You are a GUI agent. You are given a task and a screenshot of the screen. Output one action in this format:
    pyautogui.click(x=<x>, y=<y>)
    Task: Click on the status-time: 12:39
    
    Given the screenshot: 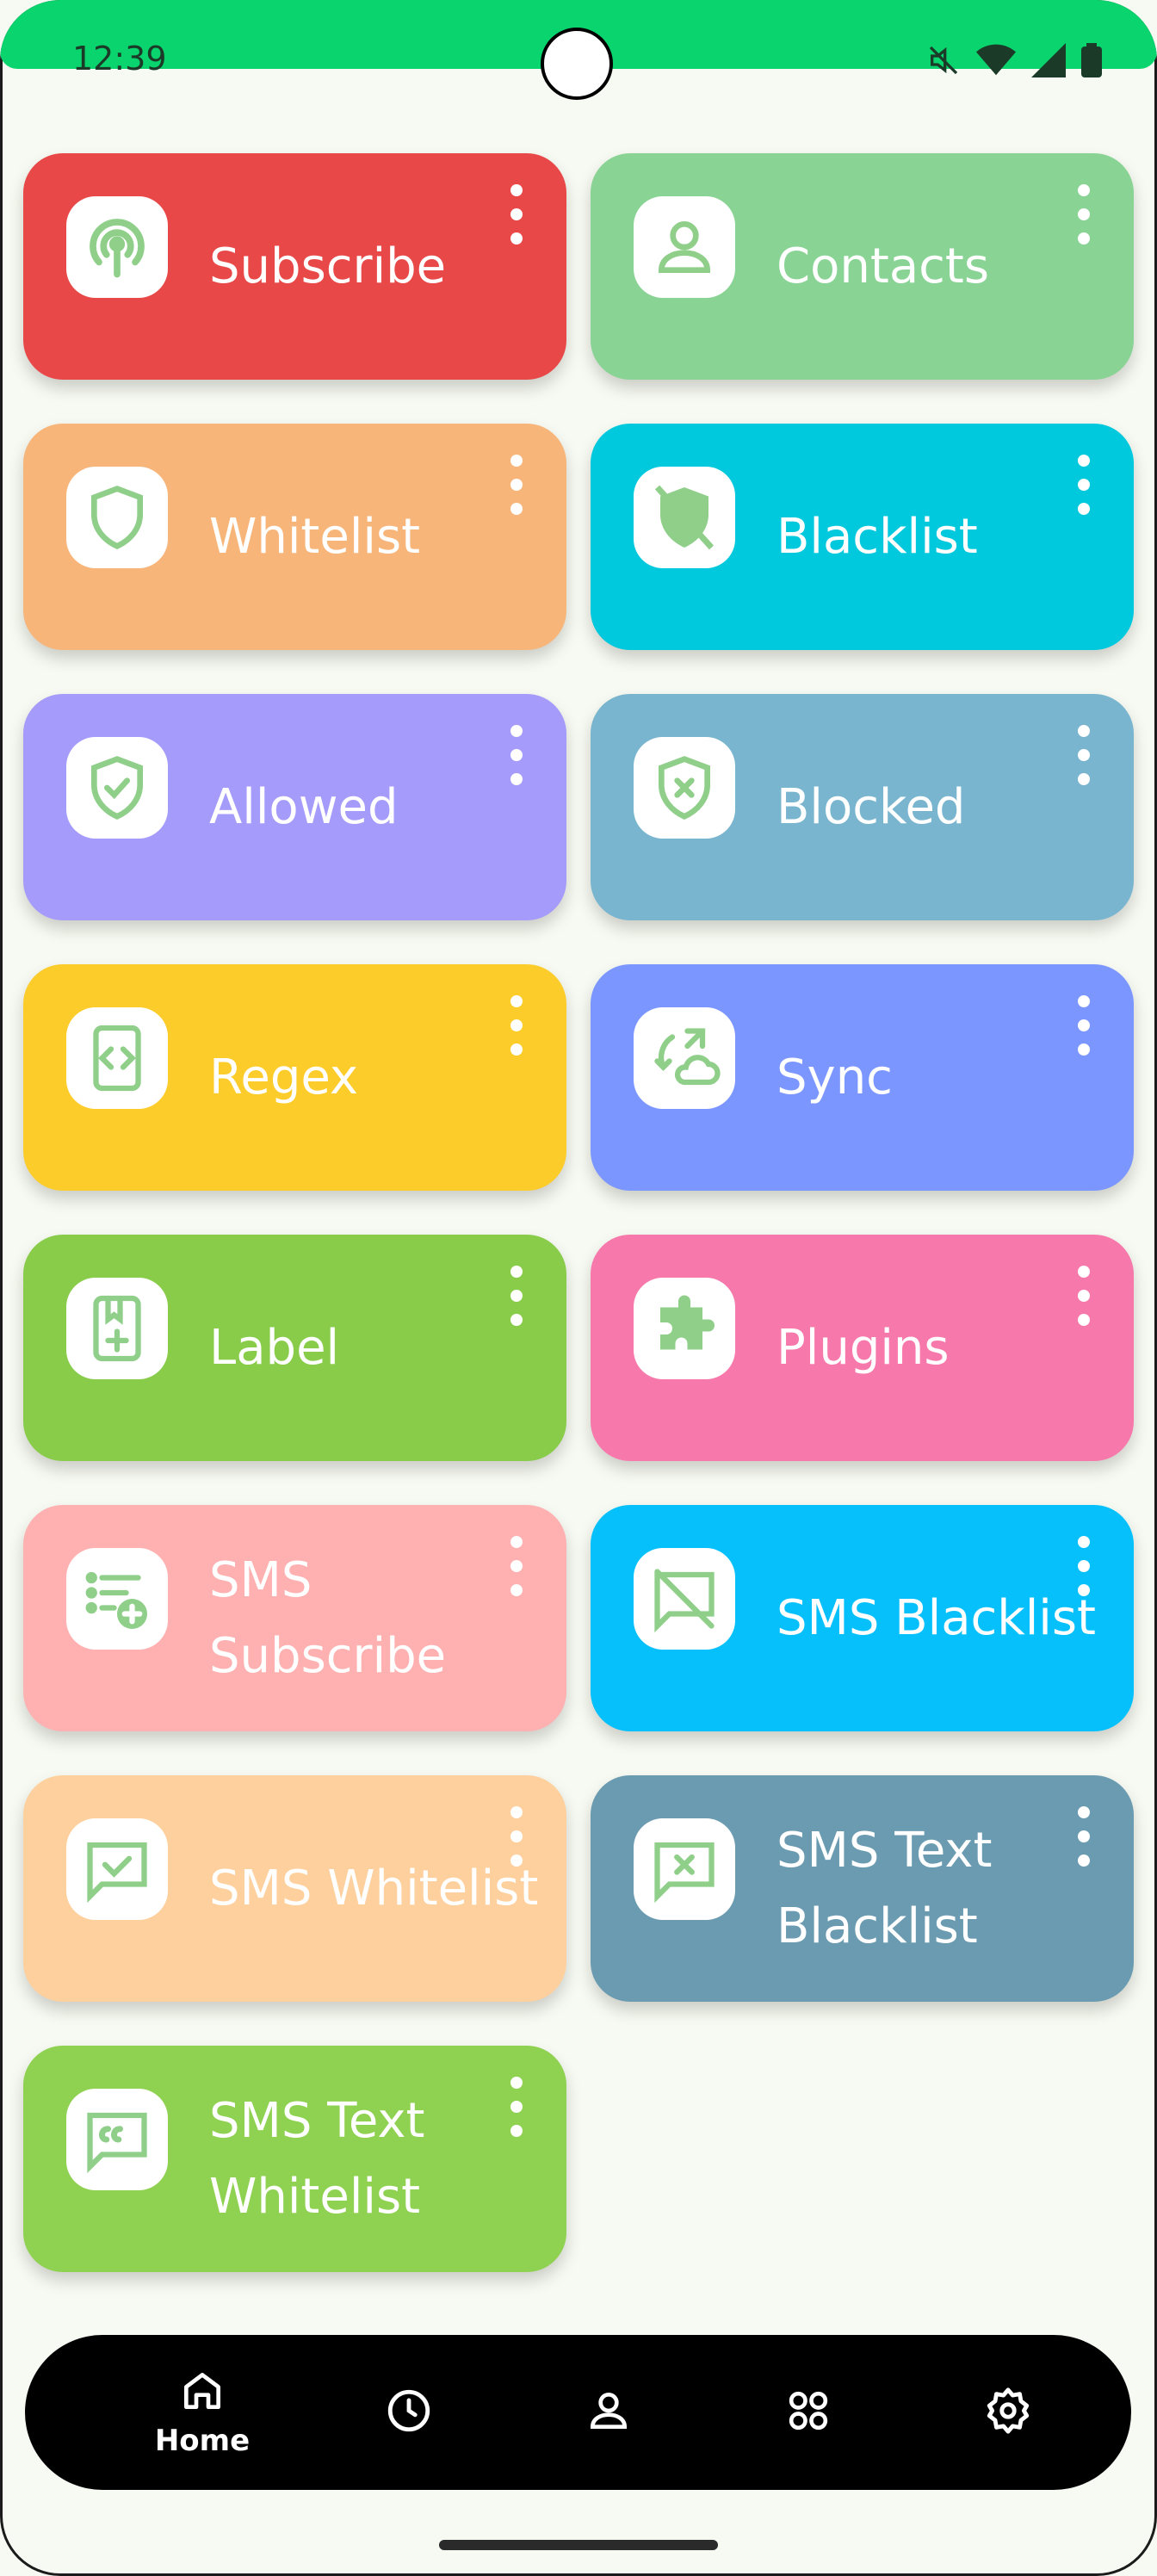 What is the action you would take?
    pyautogui.click(x=119, y=59)
    